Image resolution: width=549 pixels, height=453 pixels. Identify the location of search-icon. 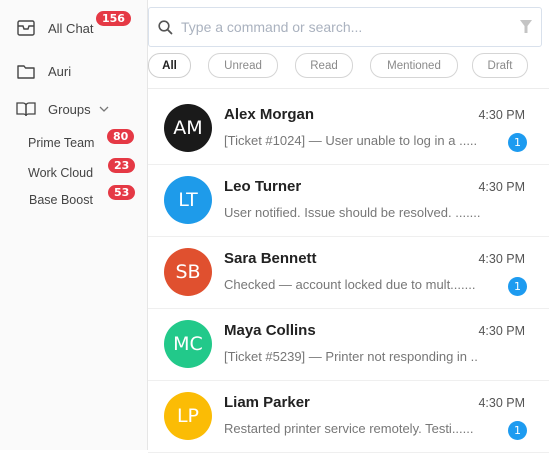
(165, 27).